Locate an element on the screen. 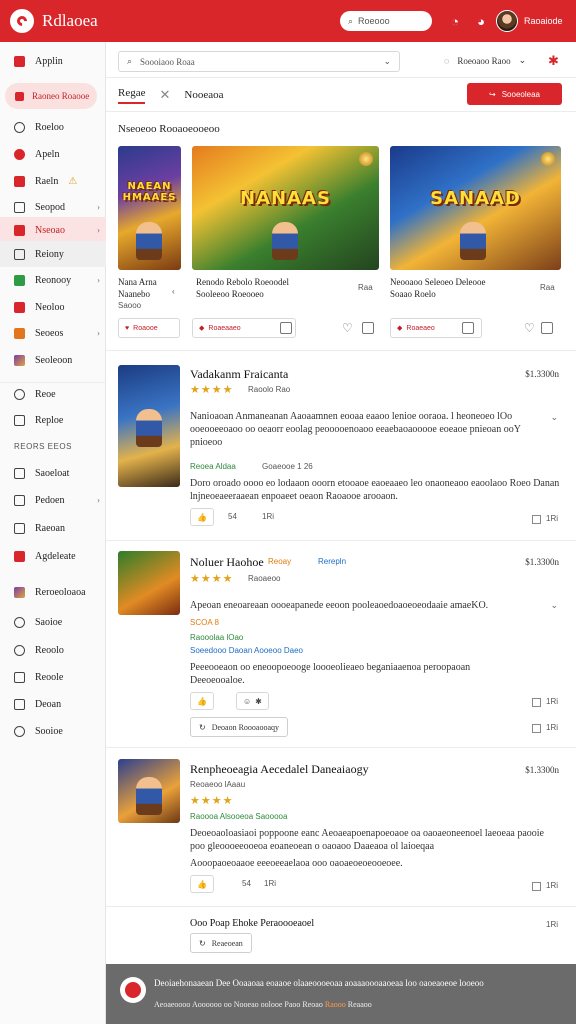 Image resolution: width=576 pixels, height=1024 pixels. sidebar-item-neoloo: Neoloo is located at coordinates (53, 307).